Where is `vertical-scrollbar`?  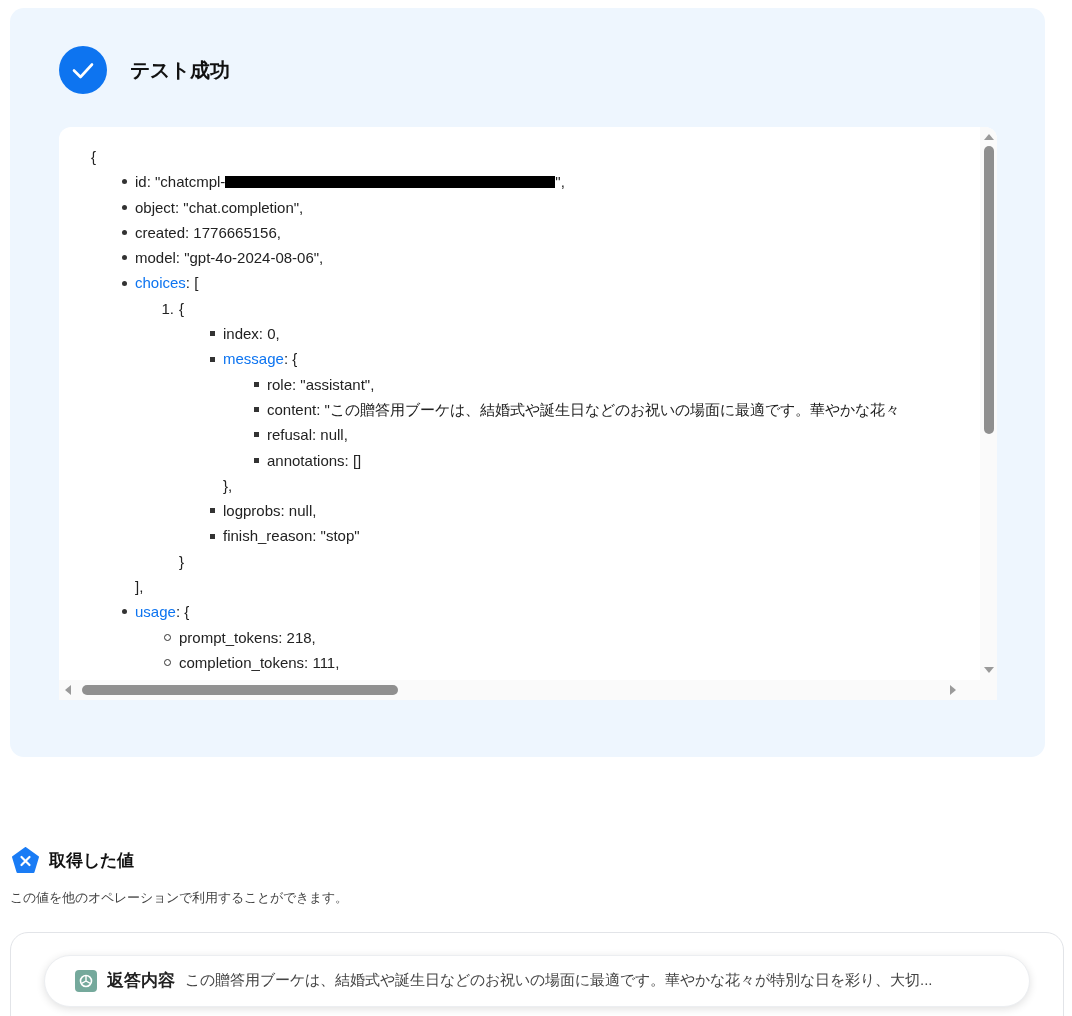
vertical-scrollbar is located at coordinates (988, 403).